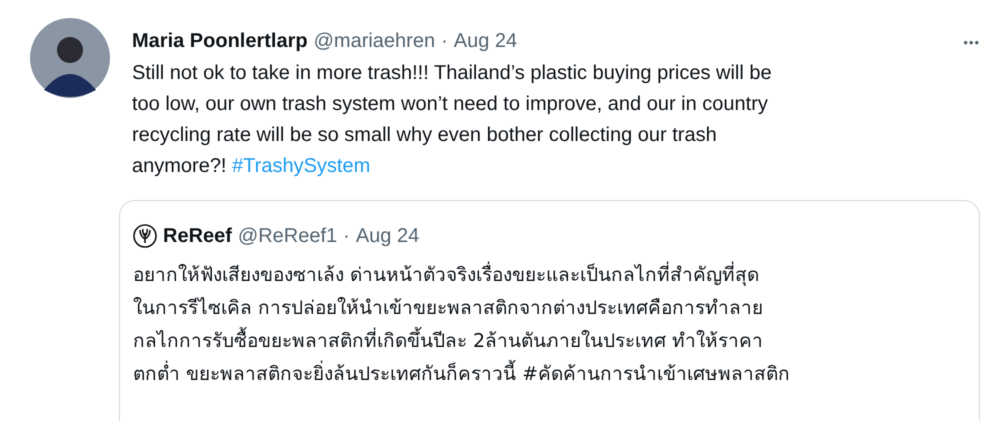 This screenshot has width=1000, height=427. I want to click on author-handle: @mariaehren, so click(375, 41).